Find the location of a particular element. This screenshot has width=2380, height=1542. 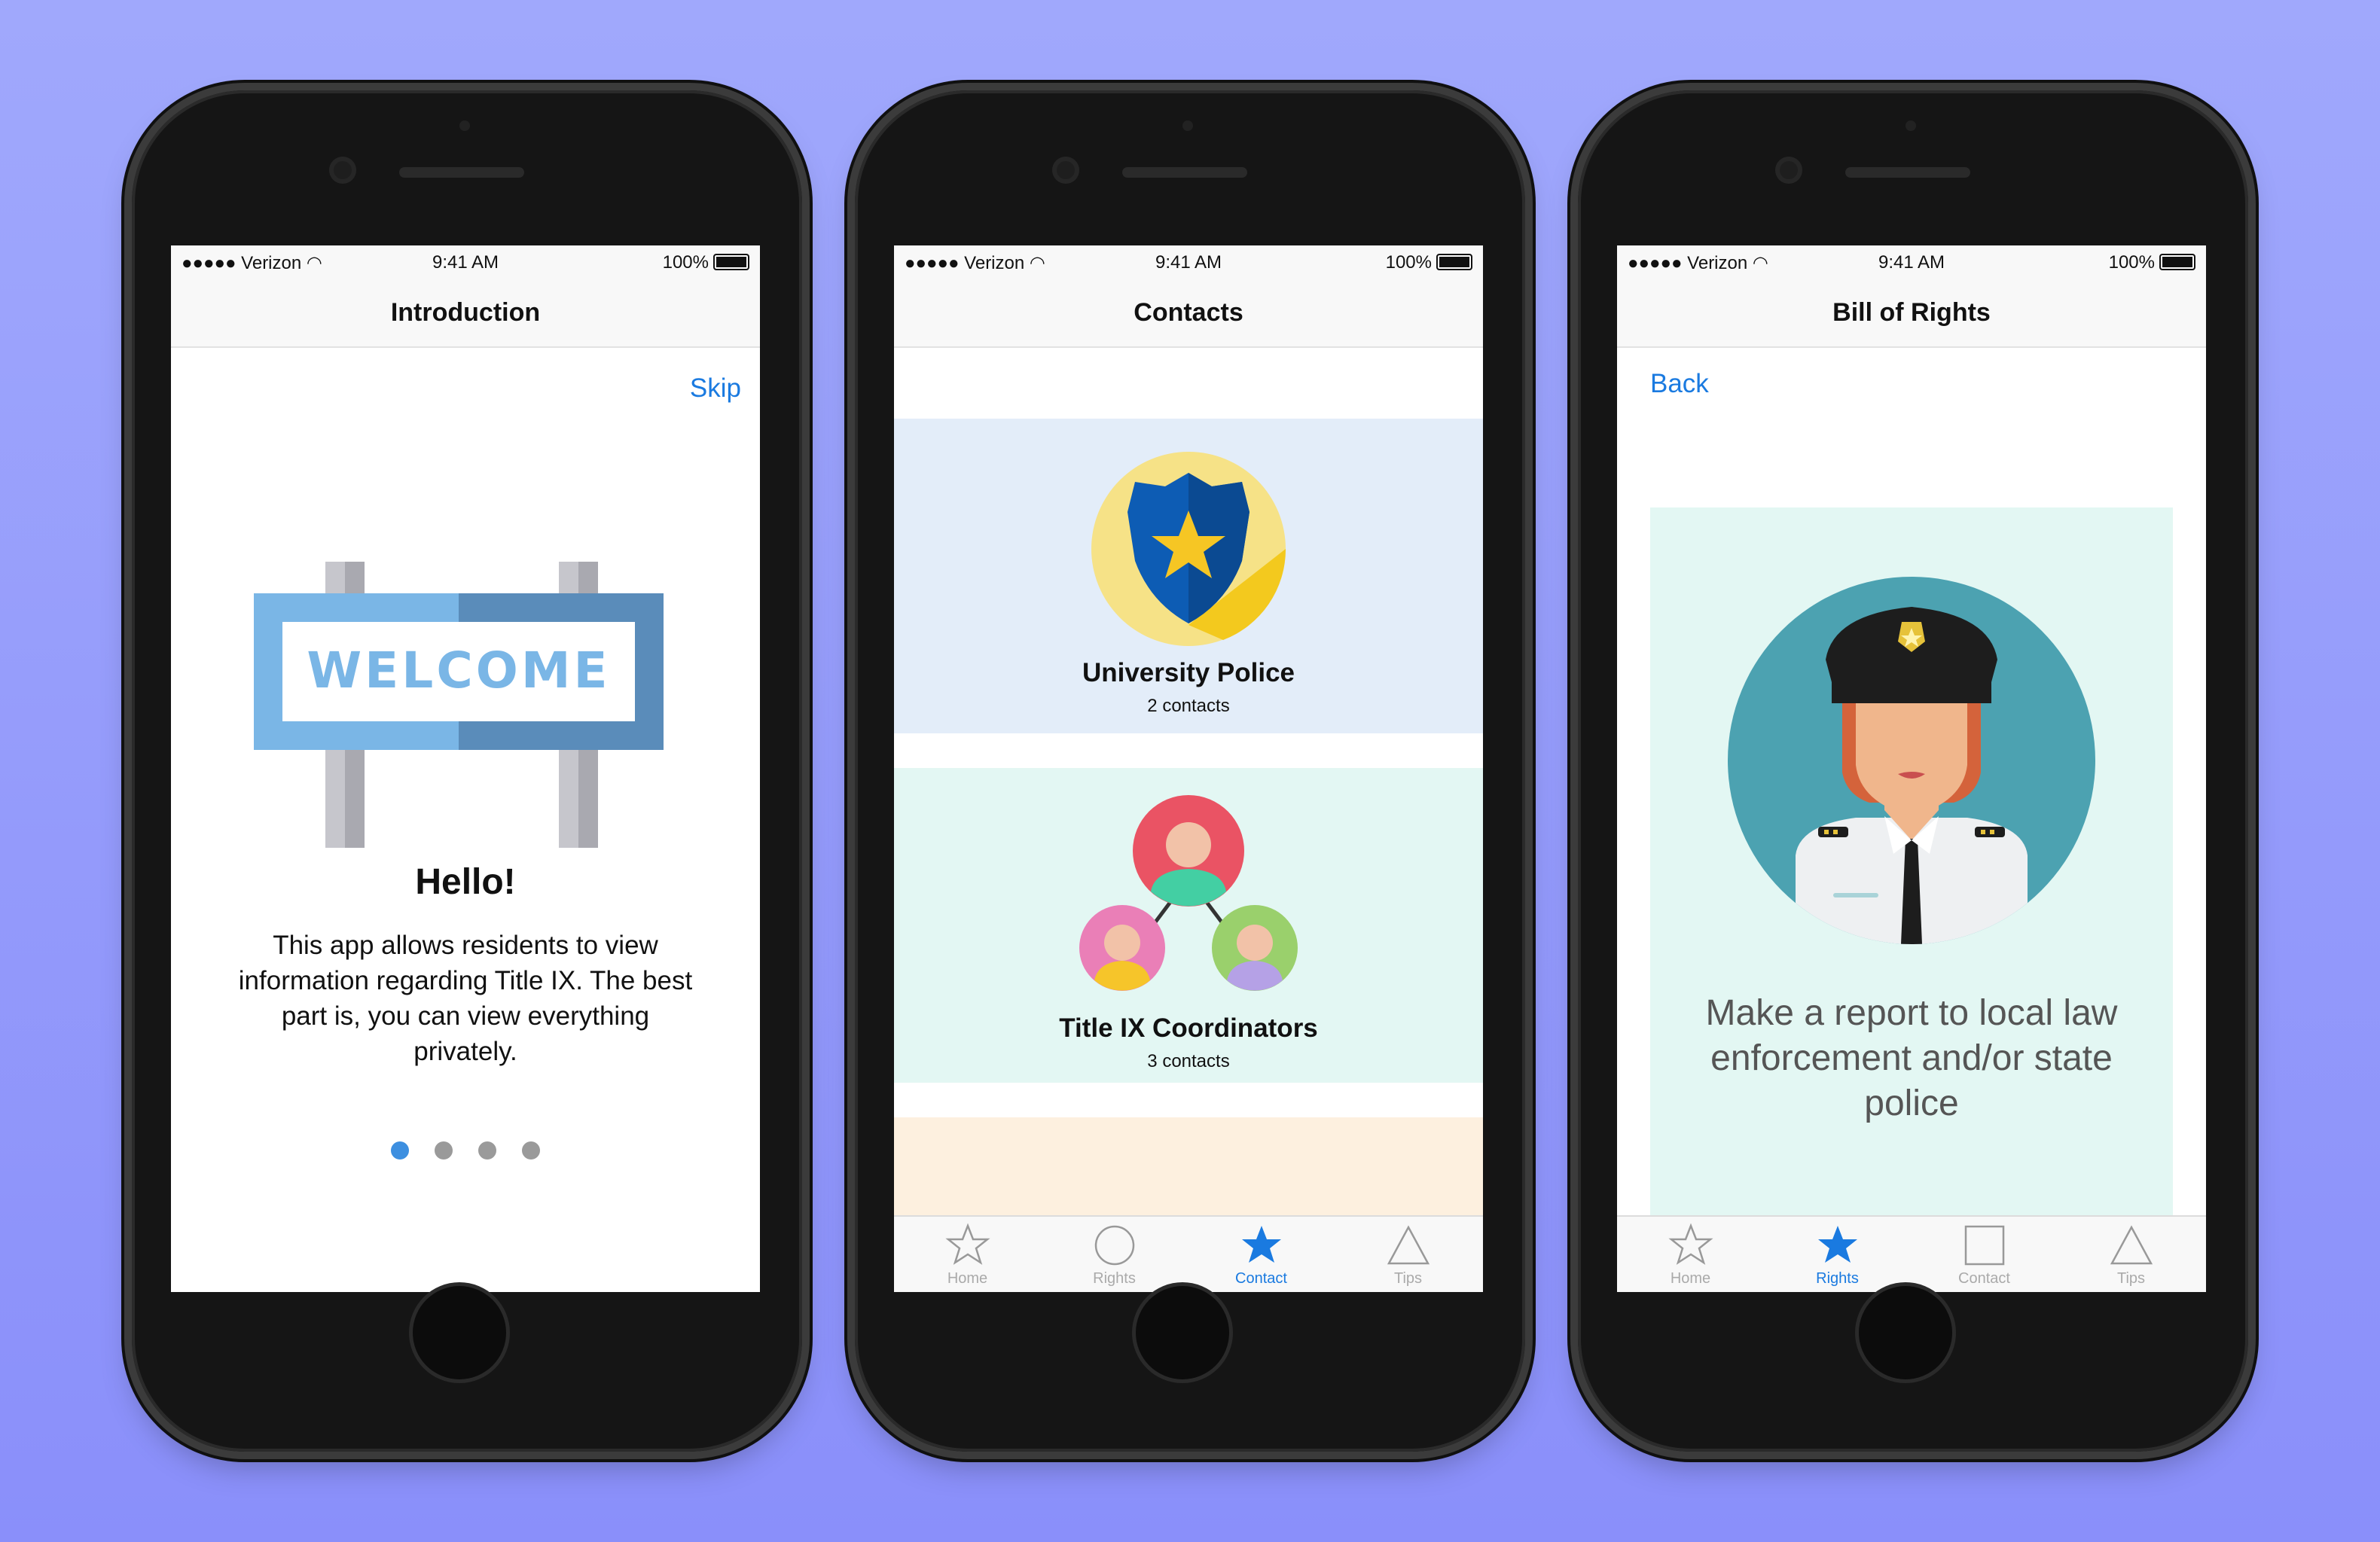

welcome-sign-illustration: WELCOME is located at coordinates (459, 705).